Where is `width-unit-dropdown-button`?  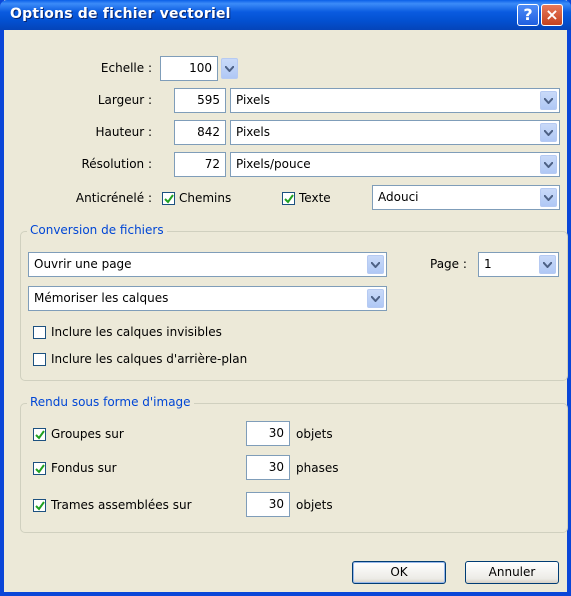
width-unit-dropdown-button is located at coordinates (548, 100).